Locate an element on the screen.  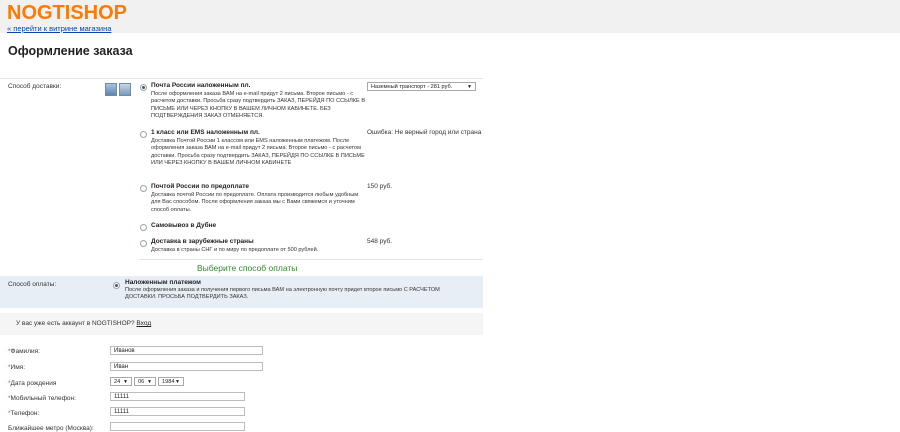
birth-month-select: 06 ▼ is located at coordinates (145, 381).